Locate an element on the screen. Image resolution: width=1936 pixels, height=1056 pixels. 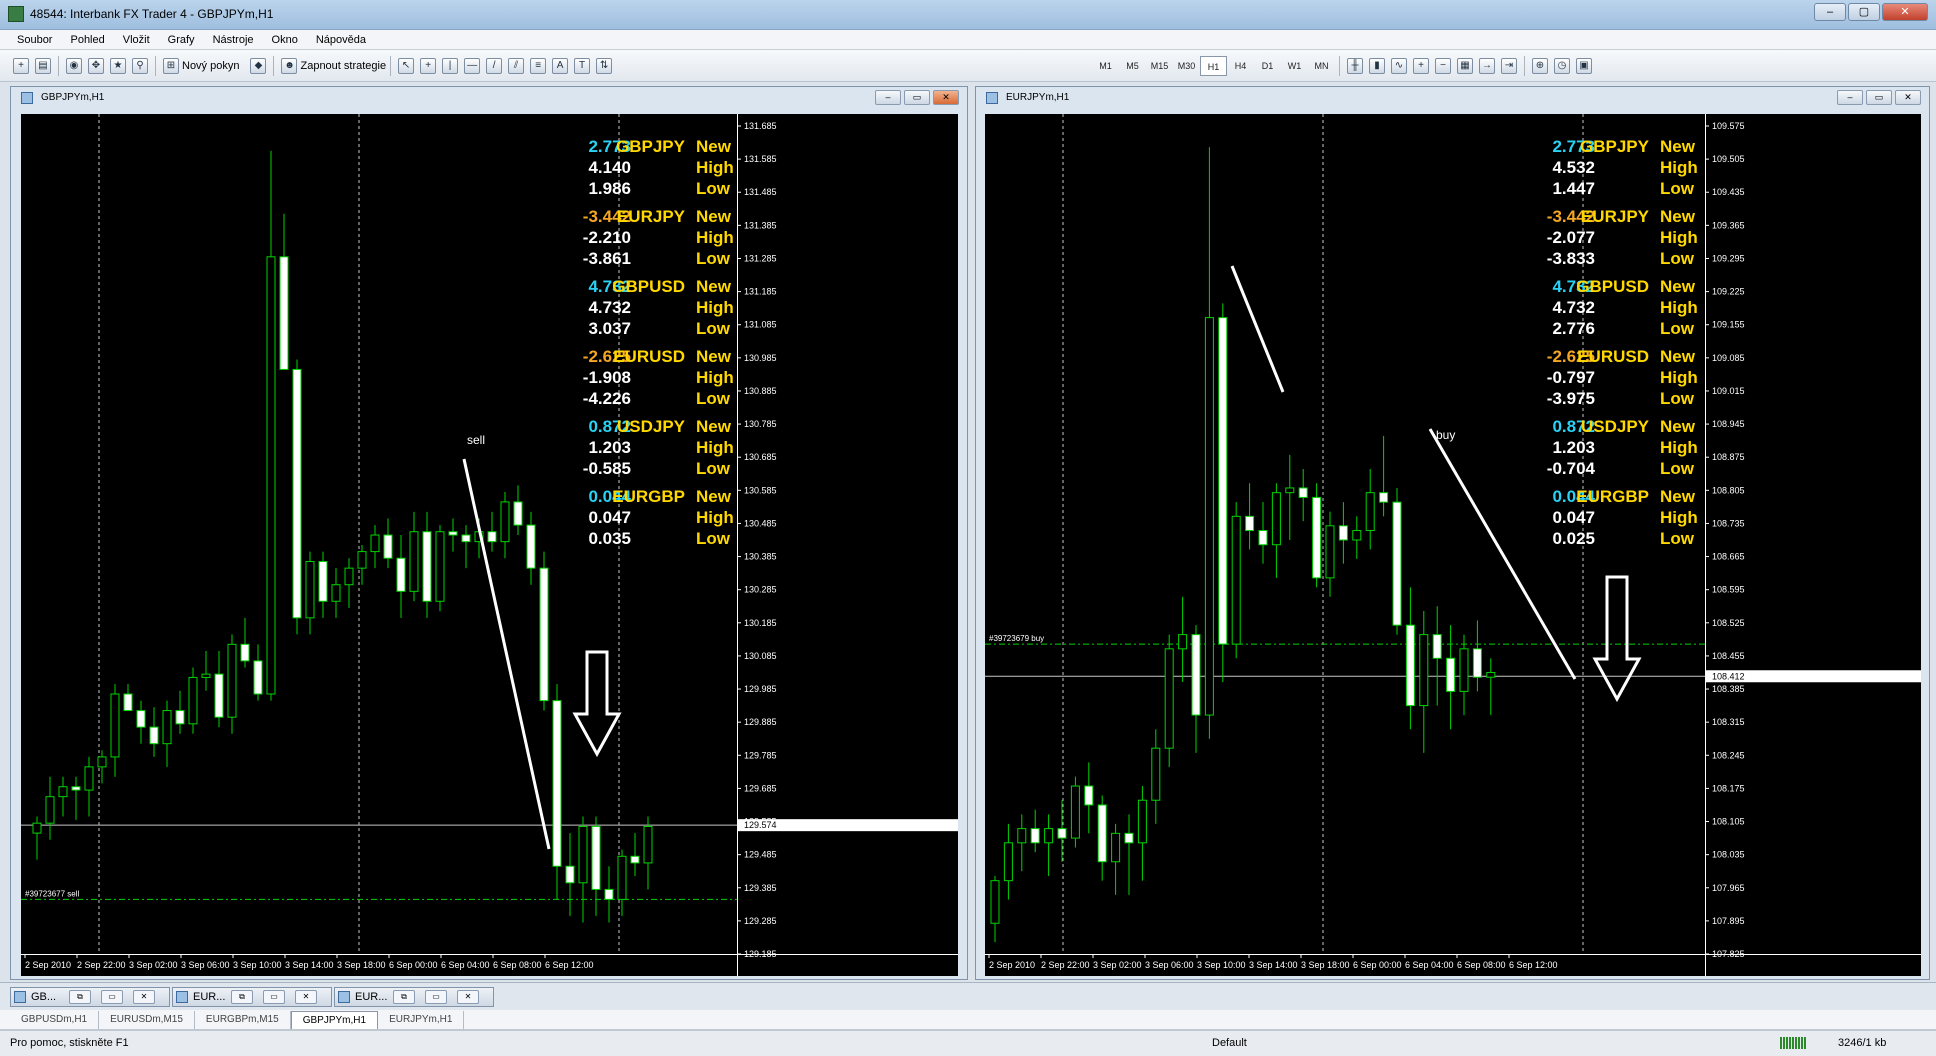
arrows-icon: ⇅ is located at coordinates (604, 66).